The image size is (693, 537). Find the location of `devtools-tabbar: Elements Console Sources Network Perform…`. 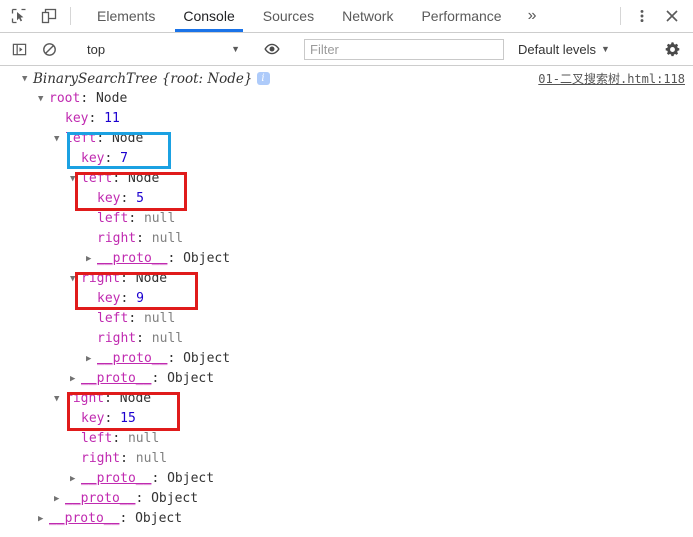

devtools-tabbar: Elements Console Sources Network Perform… is located at coordinates (346, 16).